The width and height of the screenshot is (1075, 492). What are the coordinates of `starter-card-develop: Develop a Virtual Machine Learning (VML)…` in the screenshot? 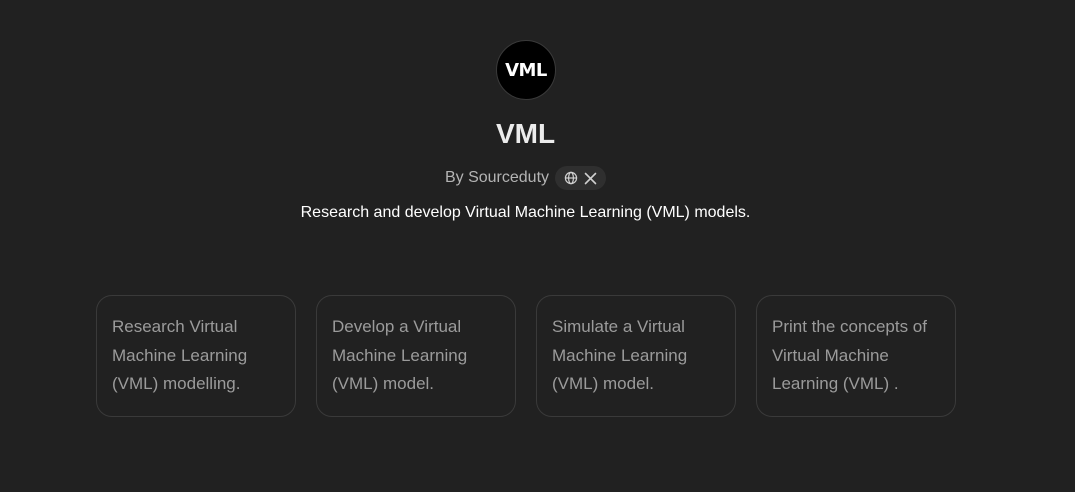 It's located at (416, 356).